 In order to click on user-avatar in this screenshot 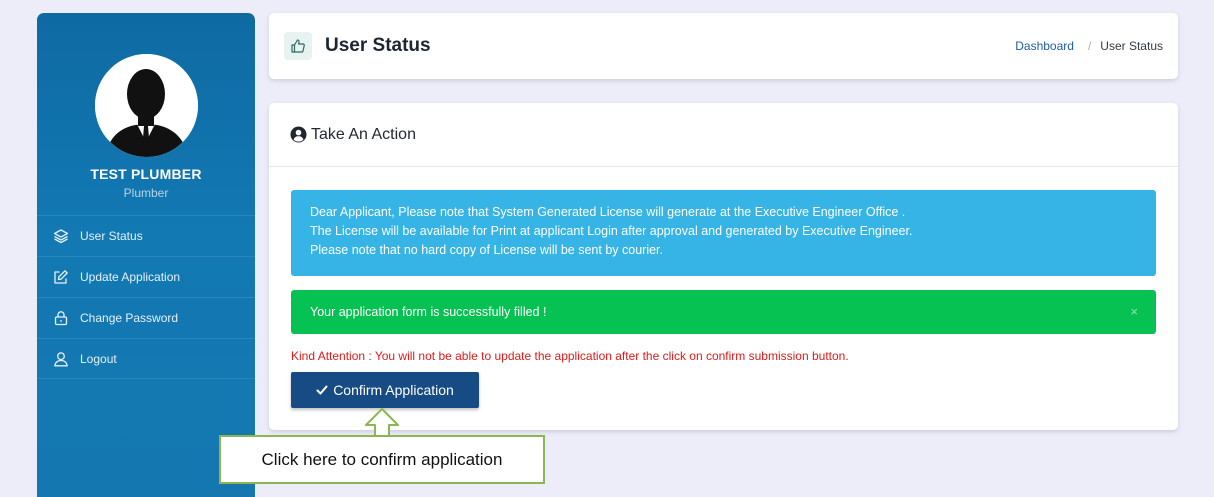, I will do `click(146, 105)`.